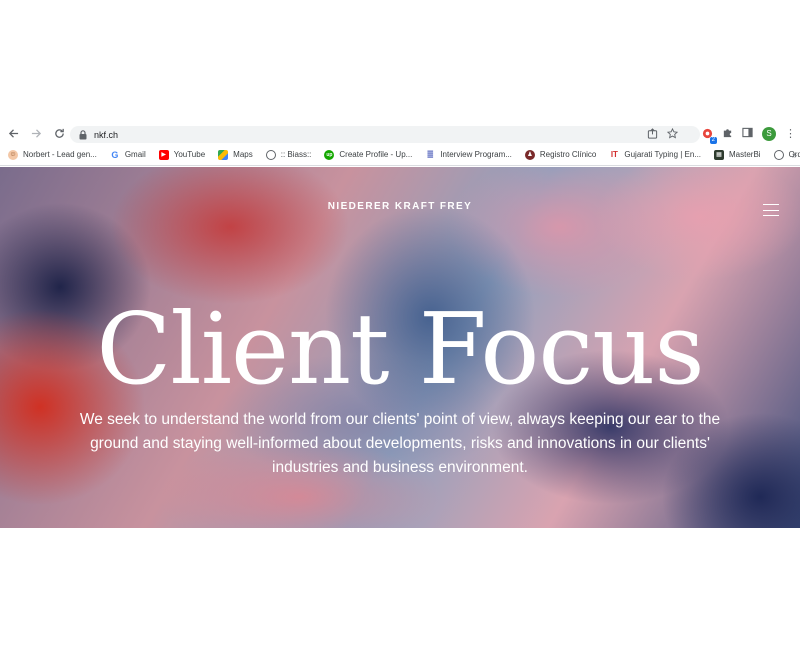 This screenshot has height=650, width=800. I want to click on address-bar-actions, so click(663, 134).